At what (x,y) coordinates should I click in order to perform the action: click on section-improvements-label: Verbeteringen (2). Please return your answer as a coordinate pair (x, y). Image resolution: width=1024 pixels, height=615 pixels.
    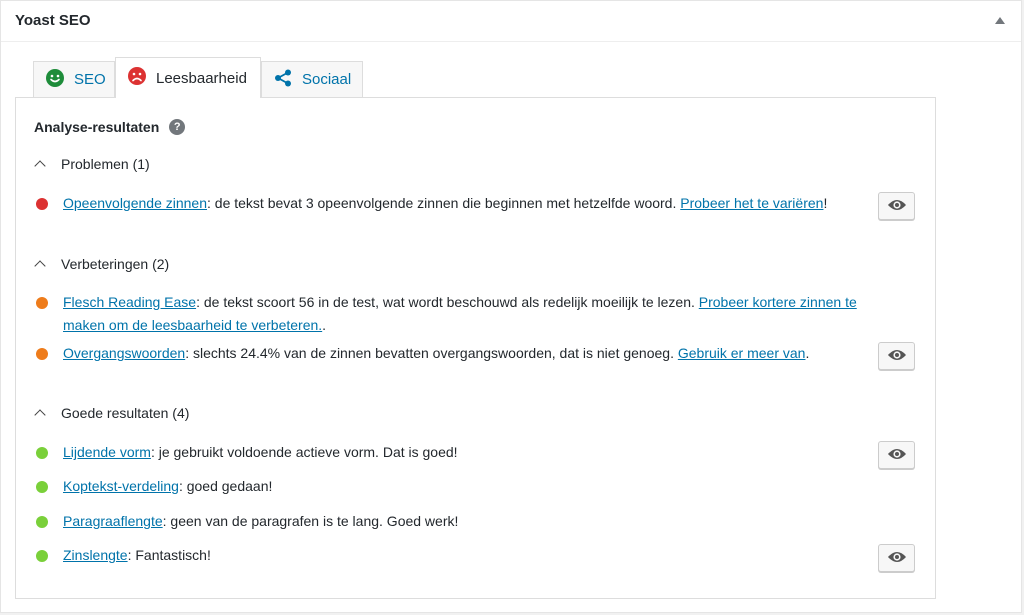
    Looking at the image, I should click on (115, 264).